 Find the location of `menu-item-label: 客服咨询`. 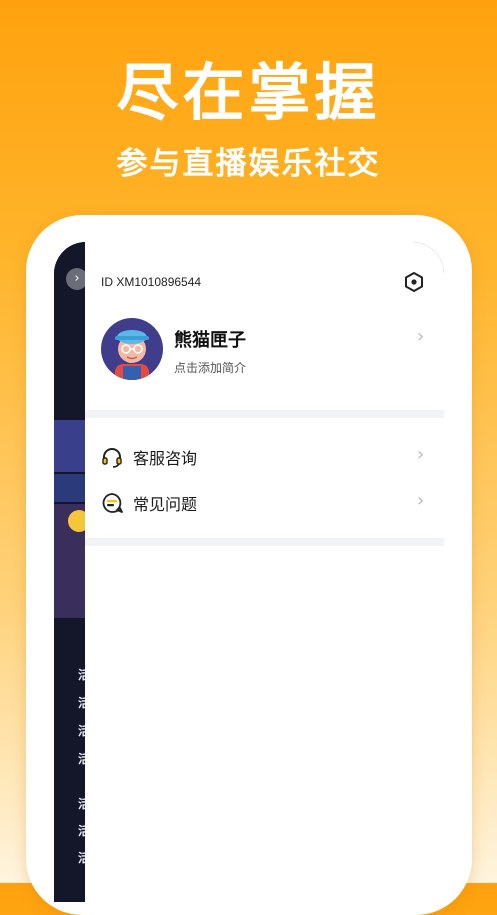

menu-item-label: 客服咨询 is located at coordinates (165, 458).